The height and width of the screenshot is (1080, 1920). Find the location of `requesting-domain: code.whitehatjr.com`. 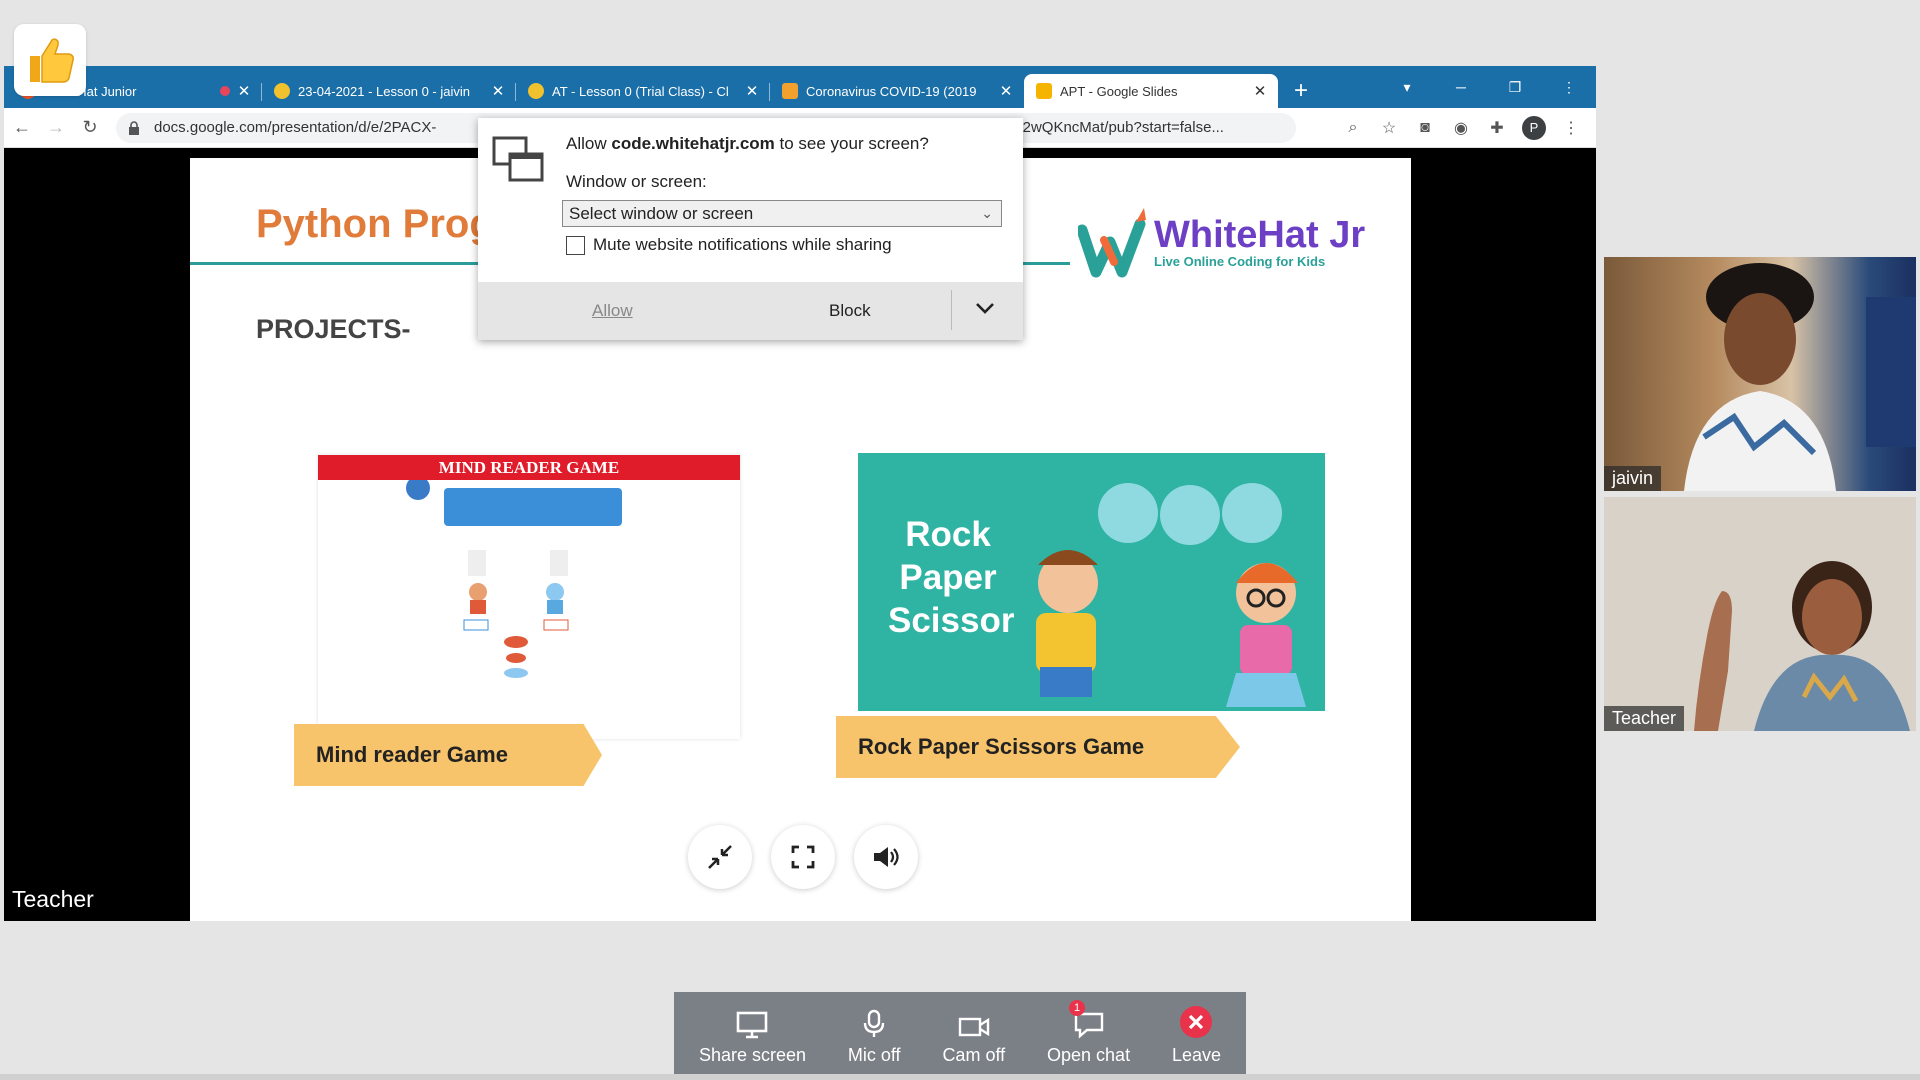

requesting-domain: code.whitehatjr.com is located at coordinates (693, 143).